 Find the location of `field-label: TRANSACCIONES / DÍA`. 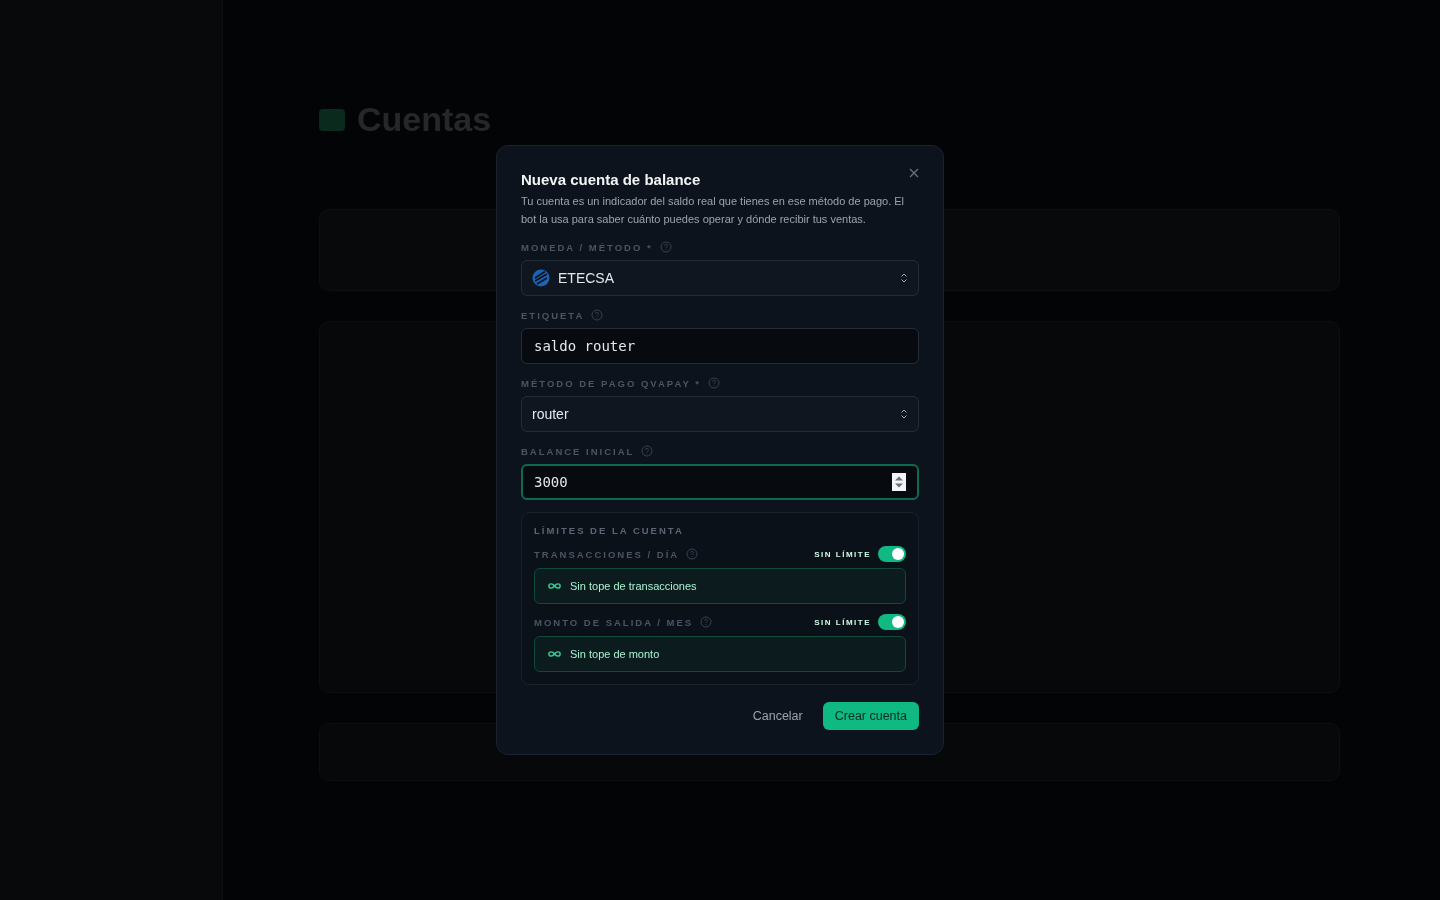

field-label: TRANSACCIONES / DÍA is located at coordinates (607, 554).